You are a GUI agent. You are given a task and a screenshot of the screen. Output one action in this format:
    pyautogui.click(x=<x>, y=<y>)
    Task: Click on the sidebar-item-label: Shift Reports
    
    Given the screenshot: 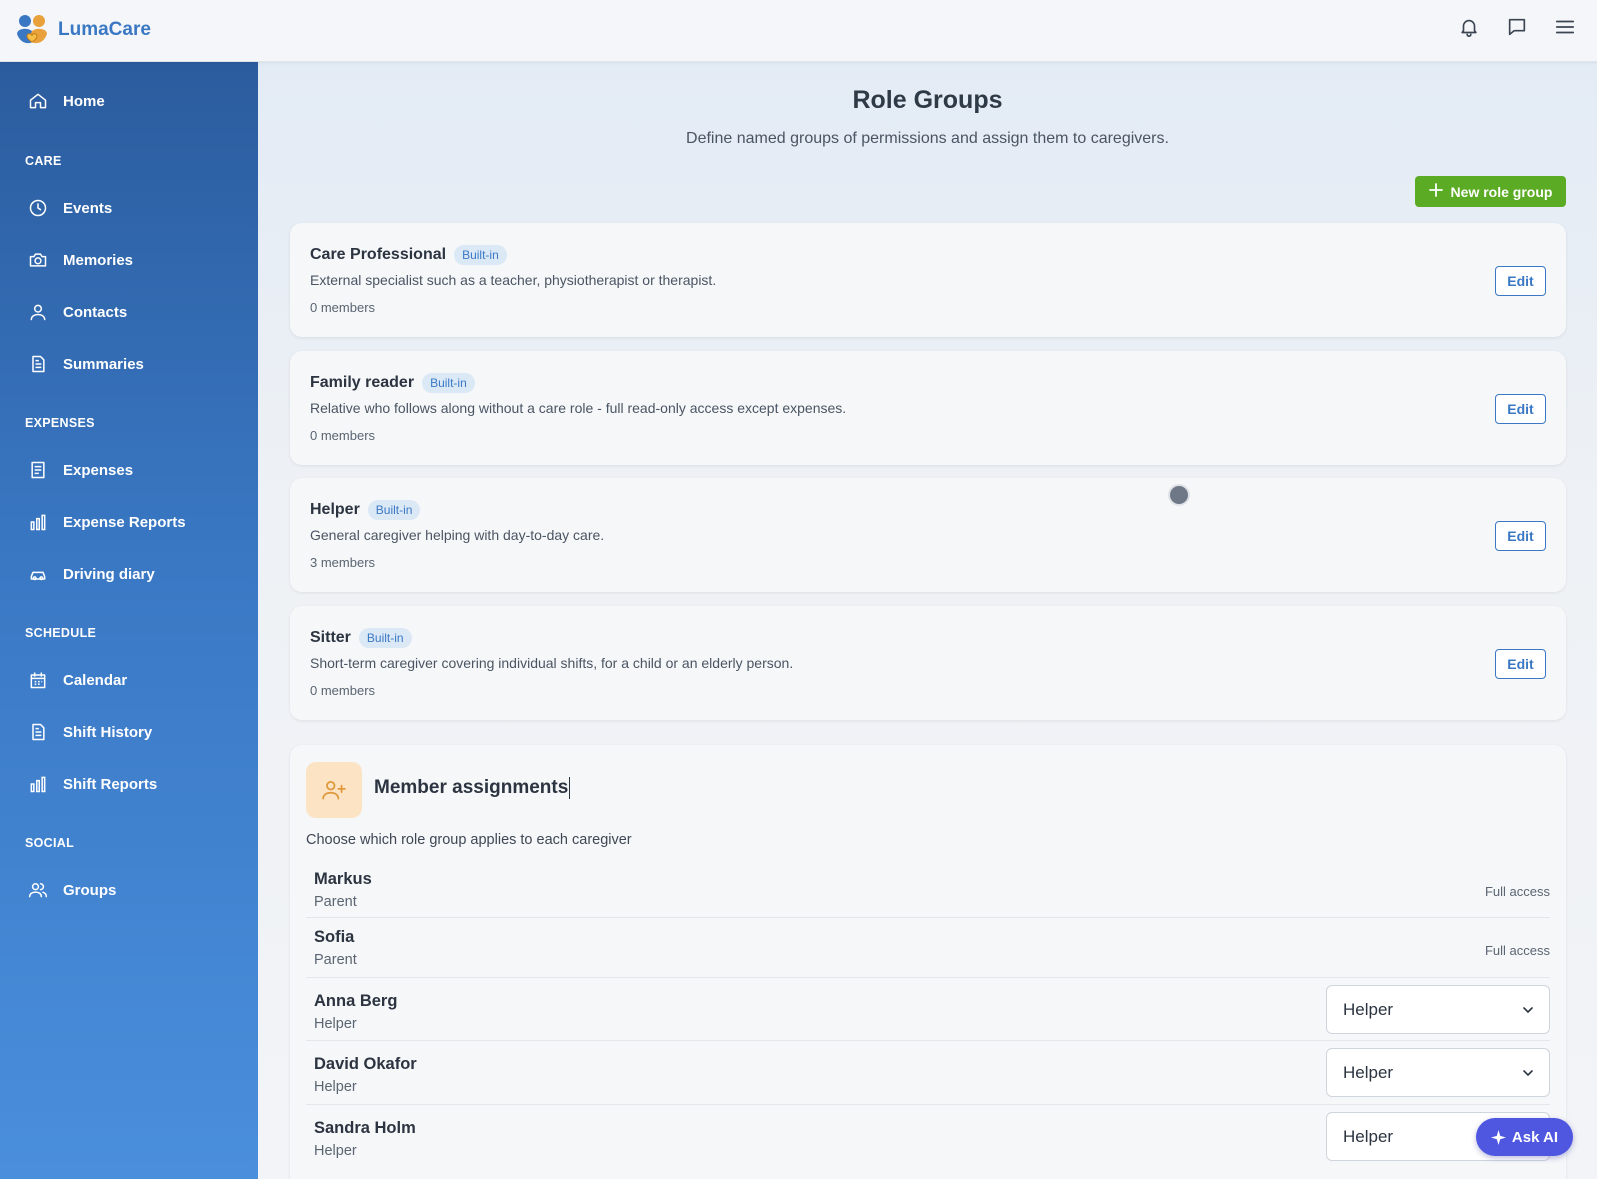 What is the action you would take?
    pyautogui.click(x=110, y=784)
    